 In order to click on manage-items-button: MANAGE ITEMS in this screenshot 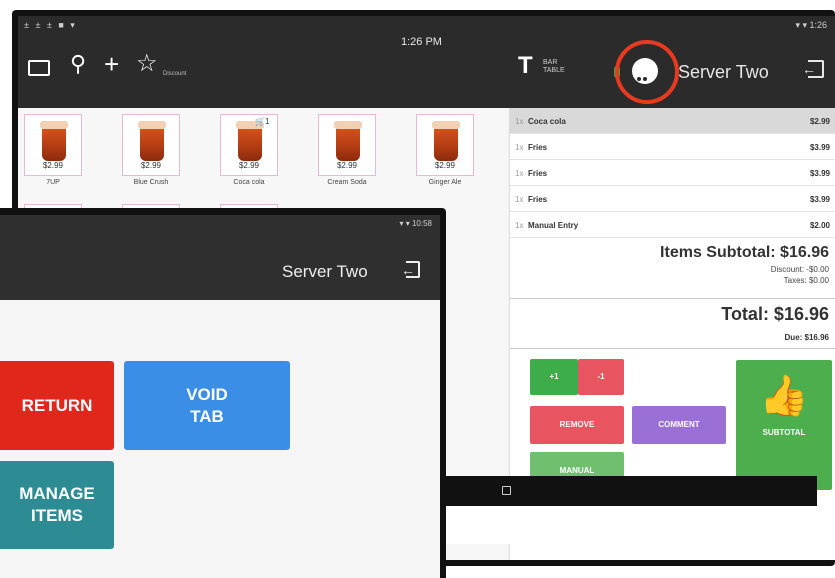, I will do `click(57, 505)`.